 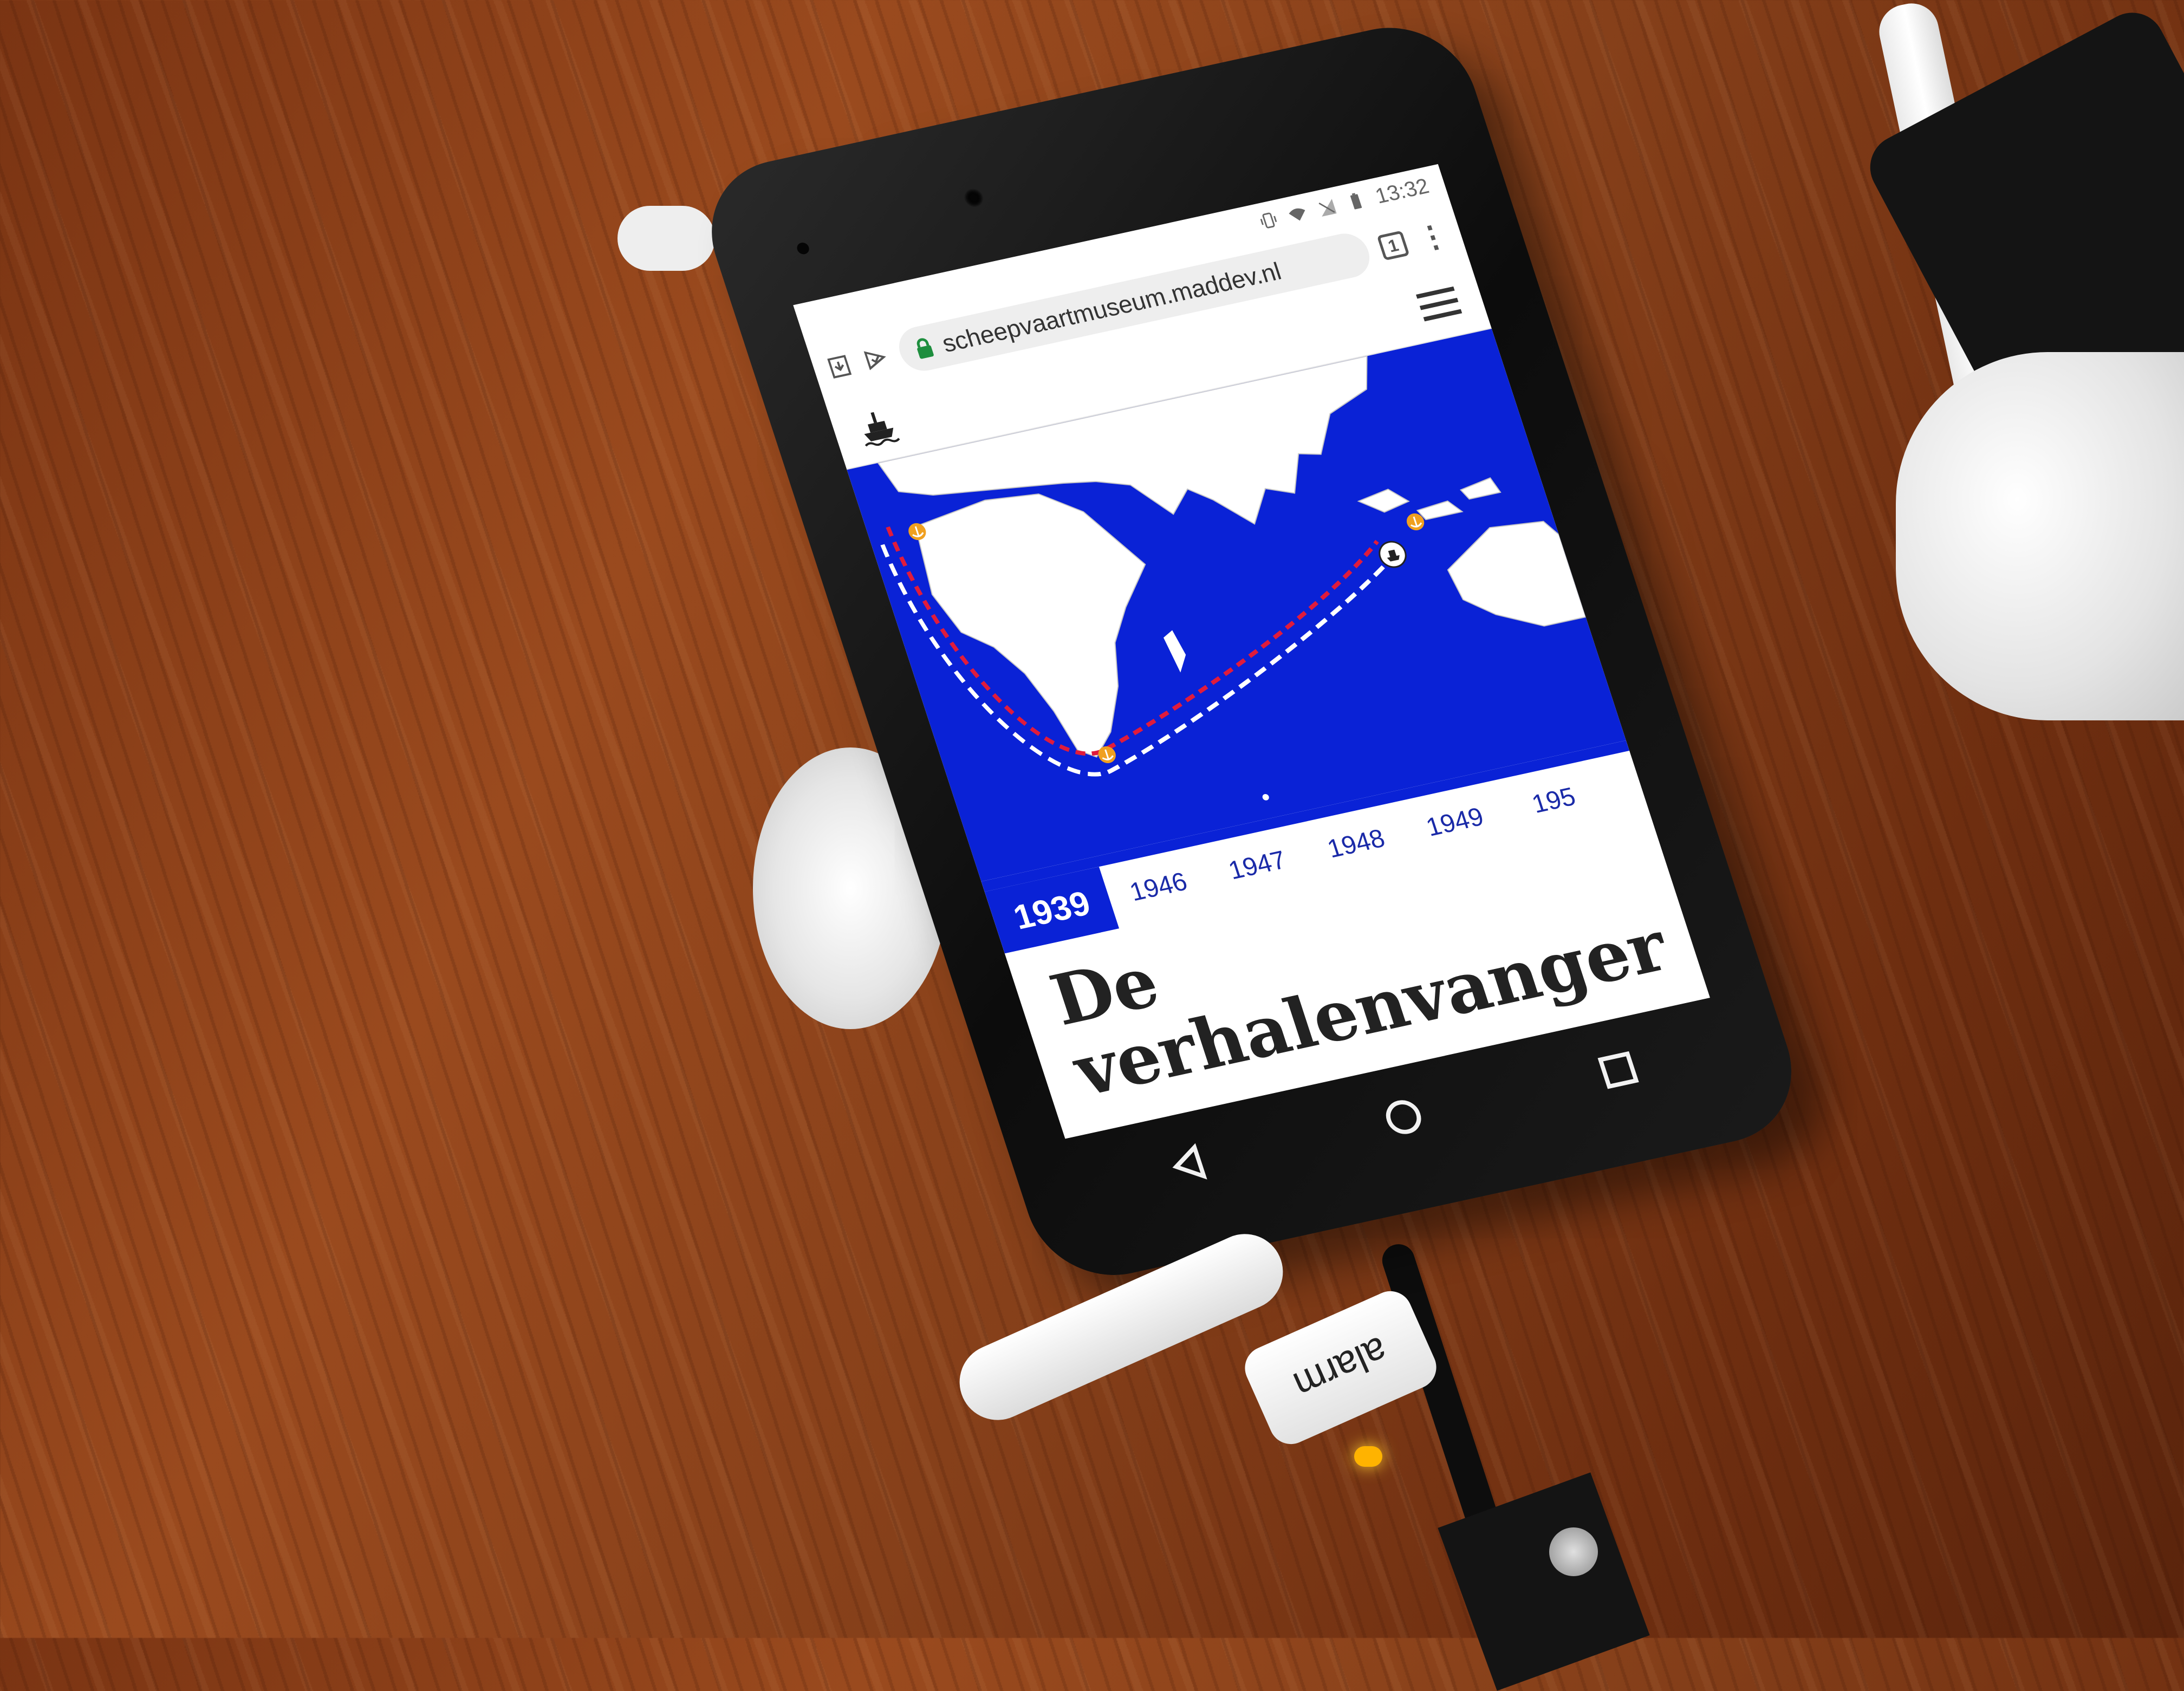 I want to click on map-dot, so click(x=1265, y=797).